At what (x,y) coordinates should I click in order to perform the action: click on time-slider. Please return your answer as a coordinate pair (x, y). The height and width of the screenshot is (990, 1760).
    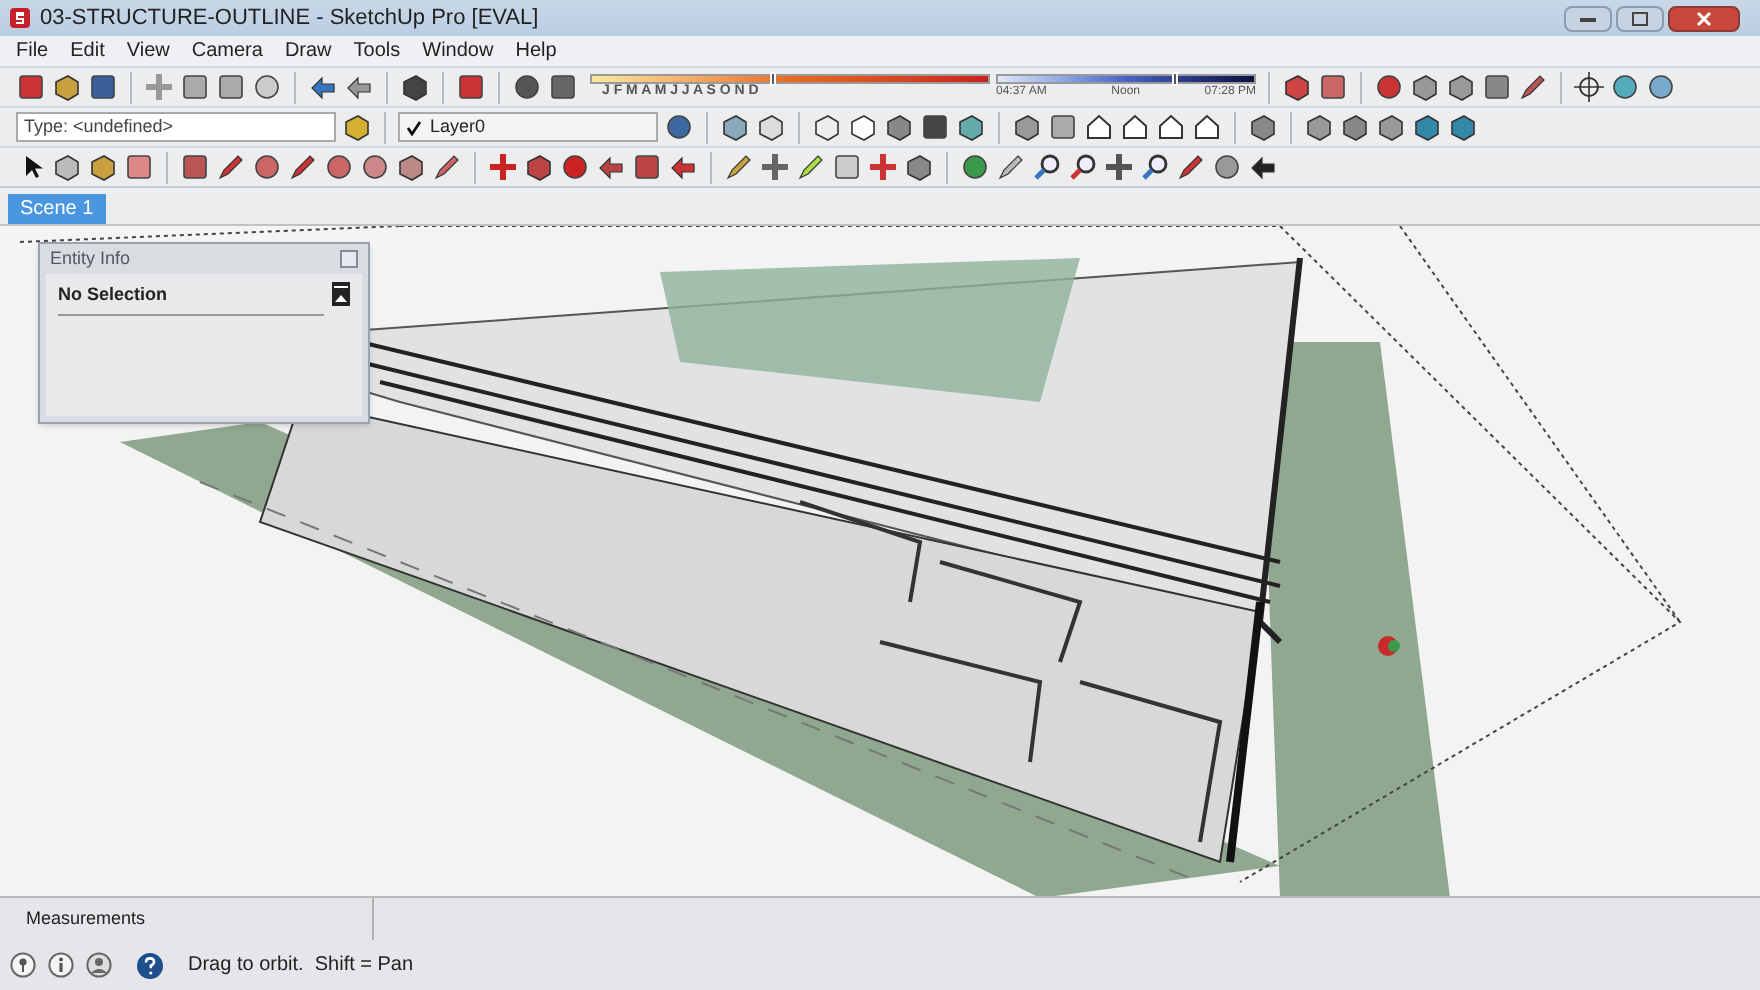
    Looking at the image, I should click on (1126, 79).